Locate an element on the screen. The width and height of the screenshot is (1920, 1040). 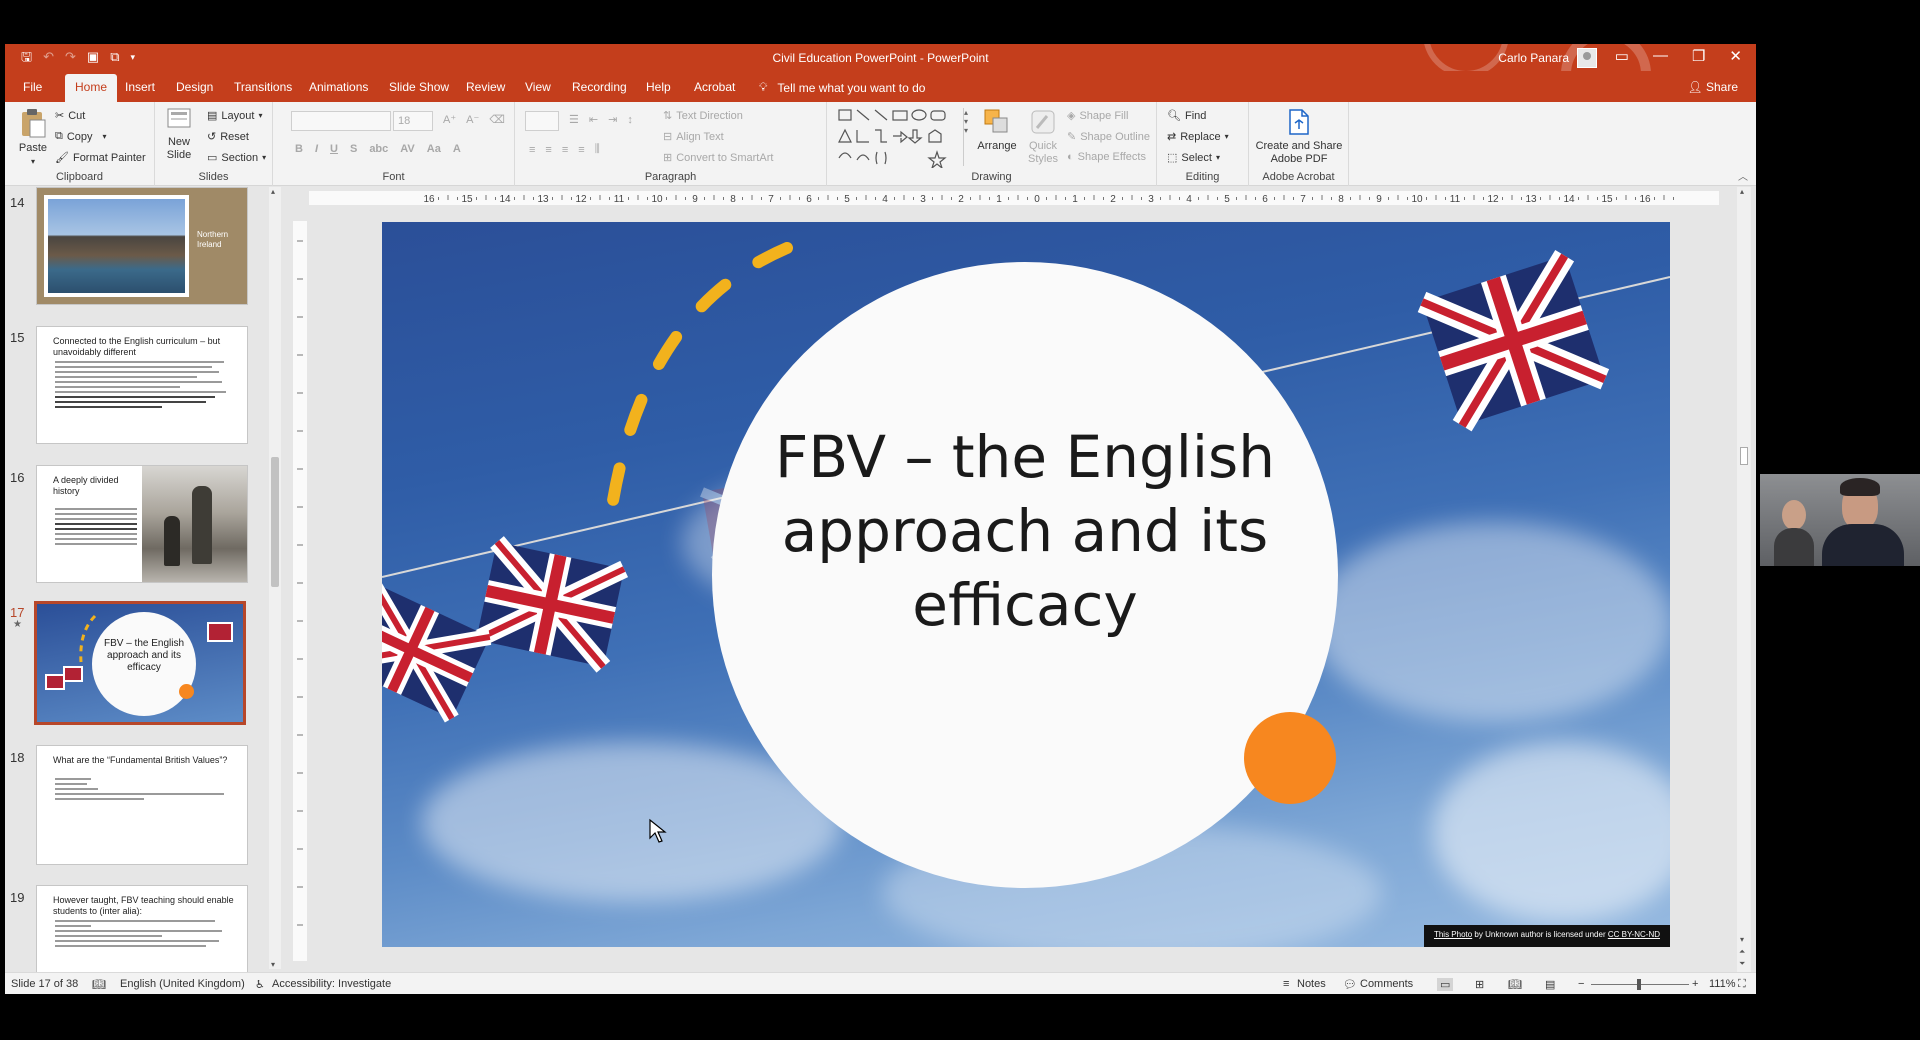
thumbnail-slide-16: A deeply divided history is located at coordinates (142, 524).